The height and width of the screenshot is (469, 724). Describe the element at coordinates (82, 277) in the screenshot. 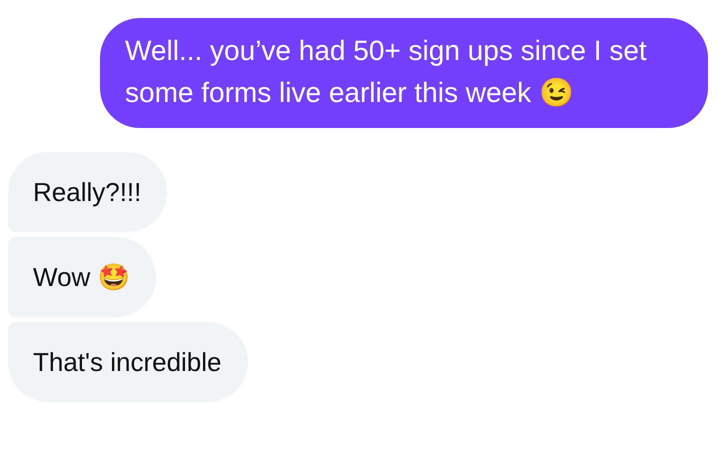

I see `message-bubble: Wow 🤩` at that location.